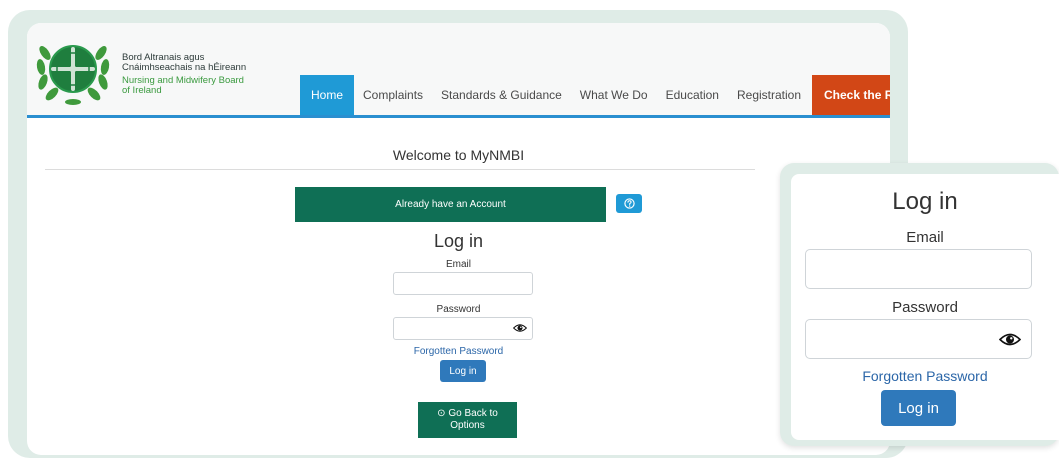  I want to click on login-button: Log in, so click(463, 371).